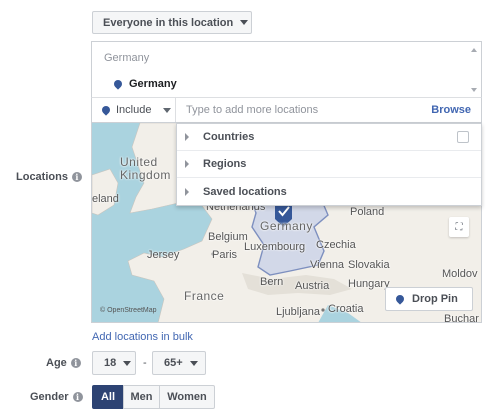 The image size is (494, 417). I want to click on map-label: Austria, so click(312, 286).